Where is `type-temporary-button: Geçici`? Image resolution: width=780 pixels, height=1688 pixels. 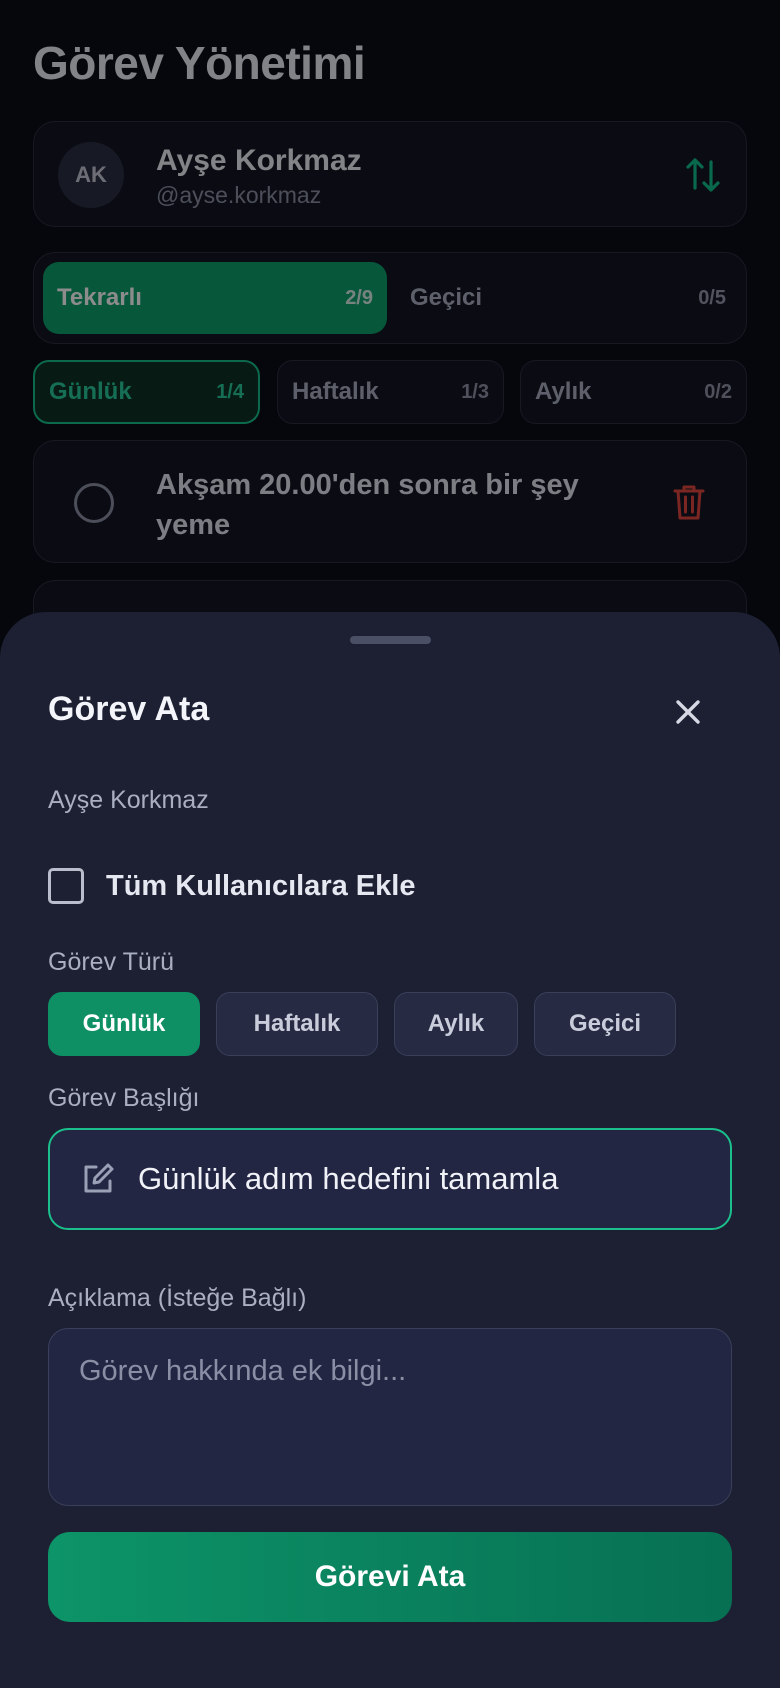
type-temporary-button: Geçici is located at coordinates (605, 1024).